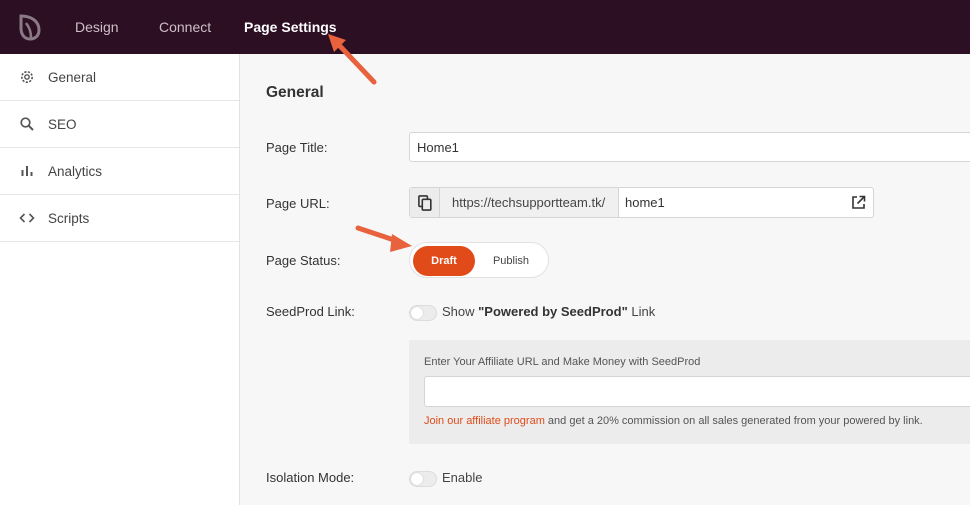 The height and width of the screenshot is (505, 970). Describe the element at coordinates (731, 202) in the screenshot. I see `page-url-slug-input` at that location.